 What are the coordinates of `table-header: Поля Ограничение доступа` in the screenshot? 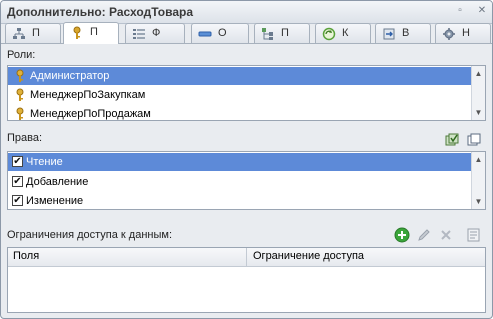 It's located at (246, 257).